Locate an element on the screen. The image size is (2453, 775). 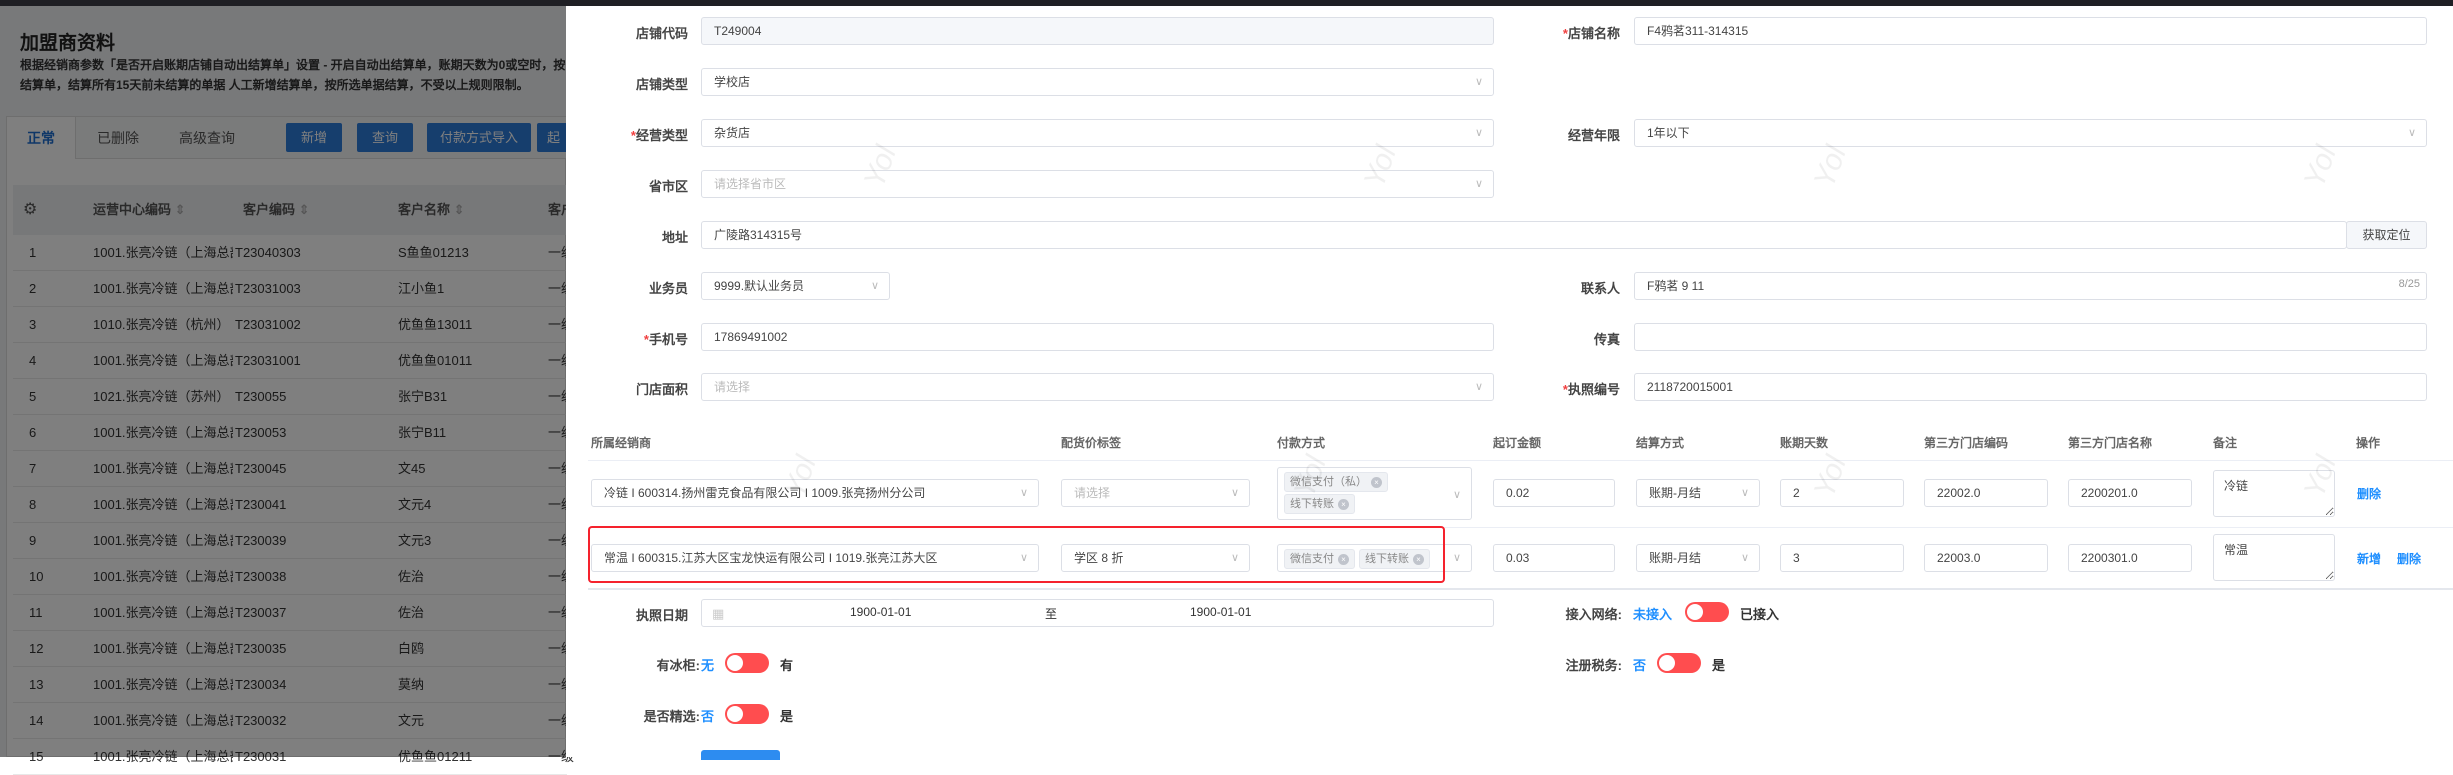
date-separator: 至 is located at coordinates (1051, 614).